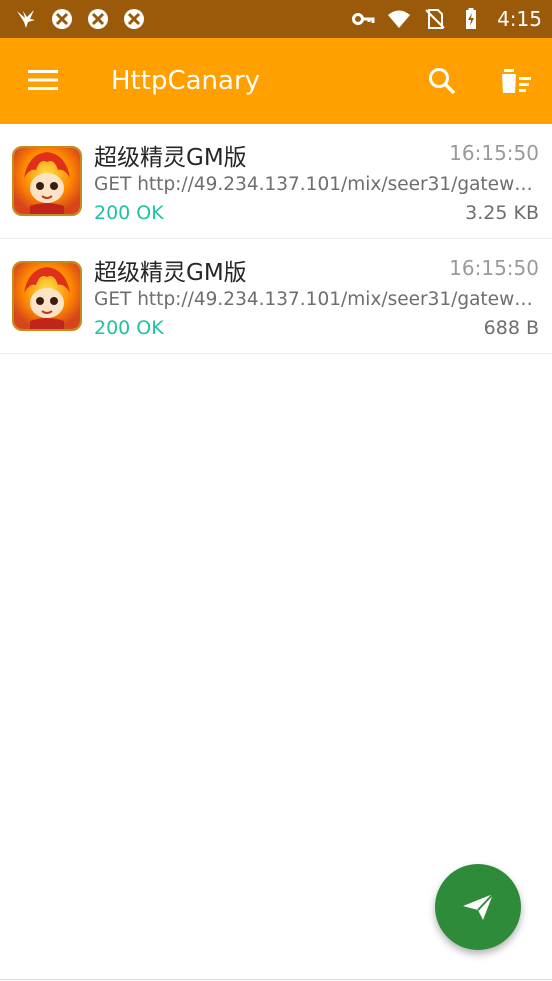 The width and height of the screenshot is (552, 981). What do you see at coordinates (186, 81) in the screenshot?
I see `page-title: HttpCanary` at bounding box center [186, 81].